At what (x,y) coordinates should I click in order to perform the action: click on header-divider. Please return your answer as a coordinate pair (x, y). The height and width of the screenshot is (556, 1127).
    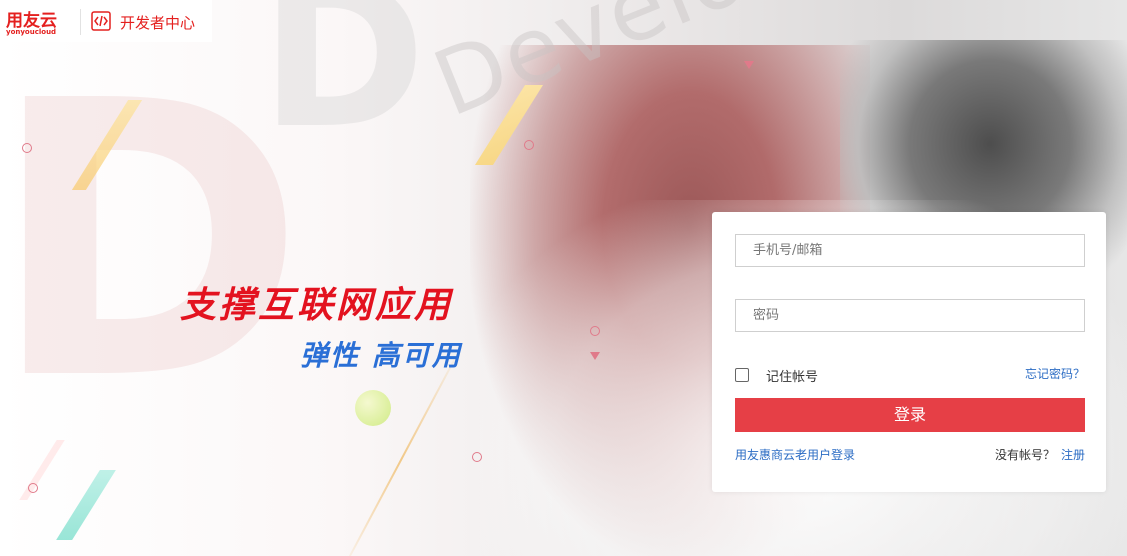
    Looking at the image, I should click on (80, 22).